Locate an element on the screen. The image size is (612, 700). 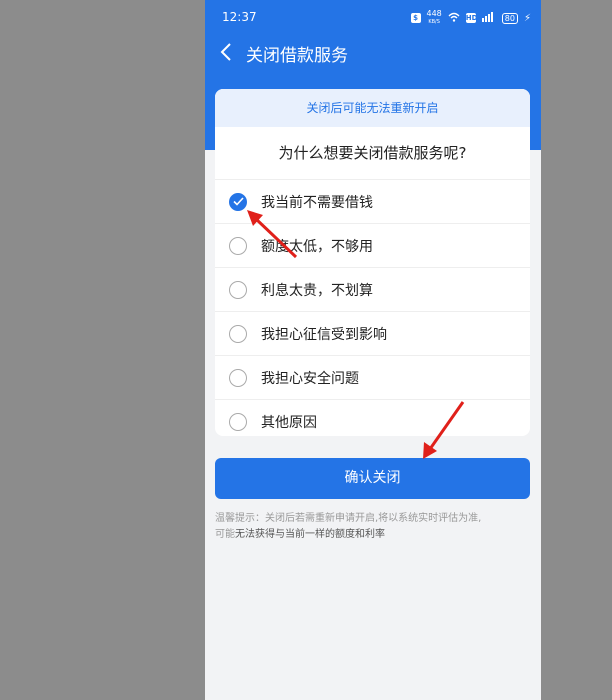
back-arrow-icon is located at coordinates (225, 52).